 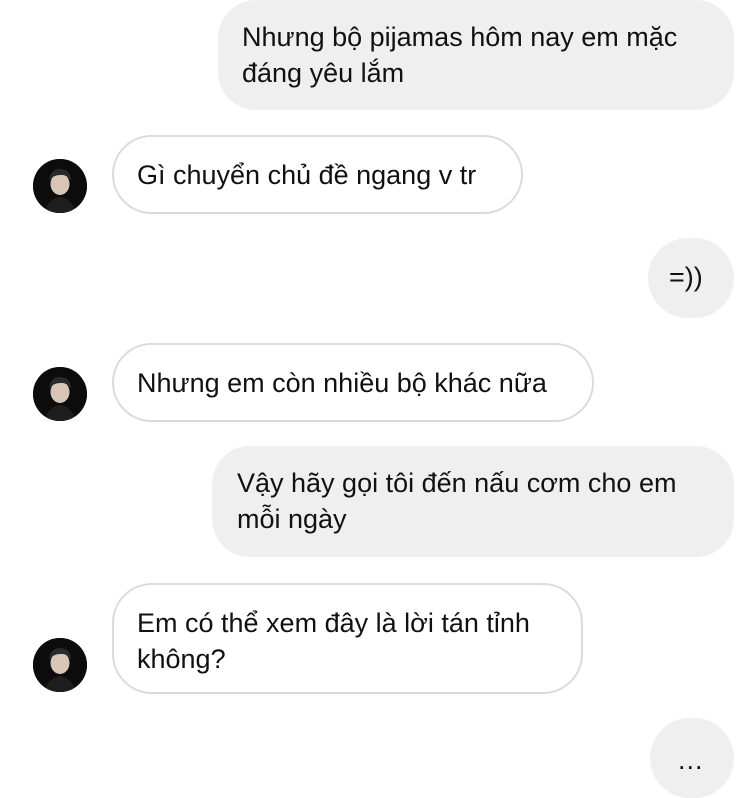 I want to click on message-bubble-received: Nhưng em còn nhiều bộ khác nữa, so click(x=353, y=382).